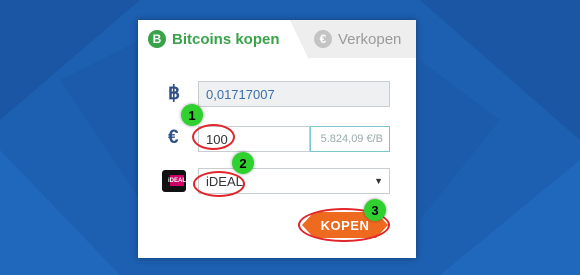 This screenshot has width=580, height=275. Describe the element at coordinates (226, 39) in the screenshot. I see `tab-buy-label: Bitcoins kopen` at that location.